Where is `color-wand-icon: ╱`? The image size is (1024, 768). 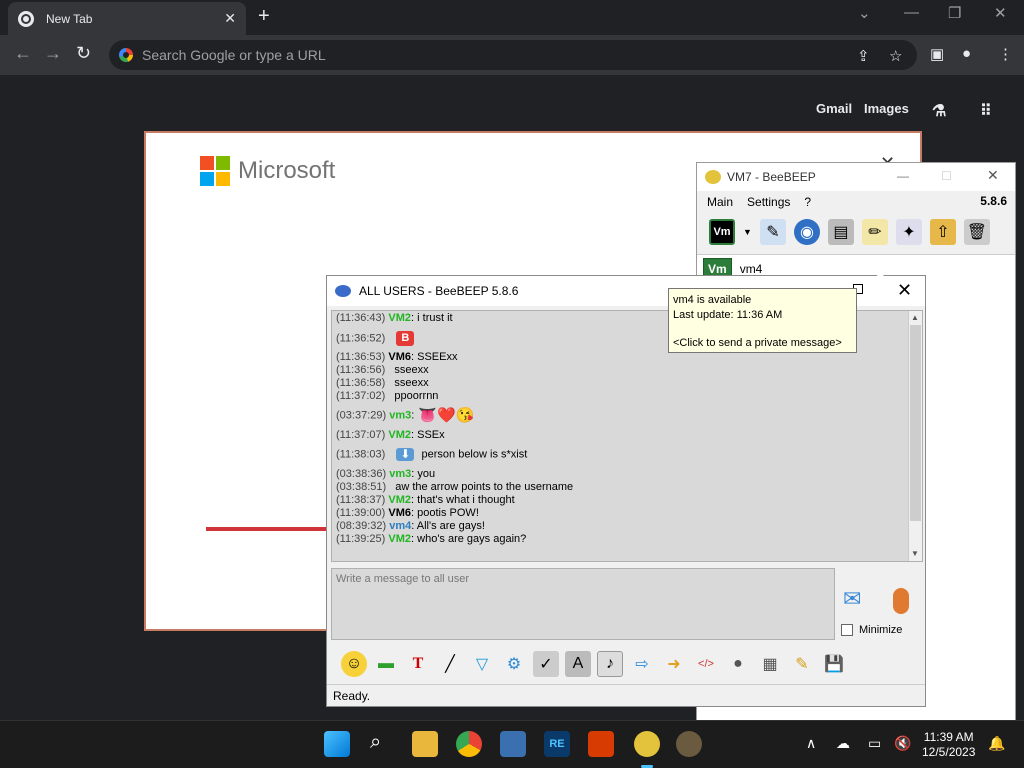
color-wand-icon: ╱ is located at coordinates (450, 664).